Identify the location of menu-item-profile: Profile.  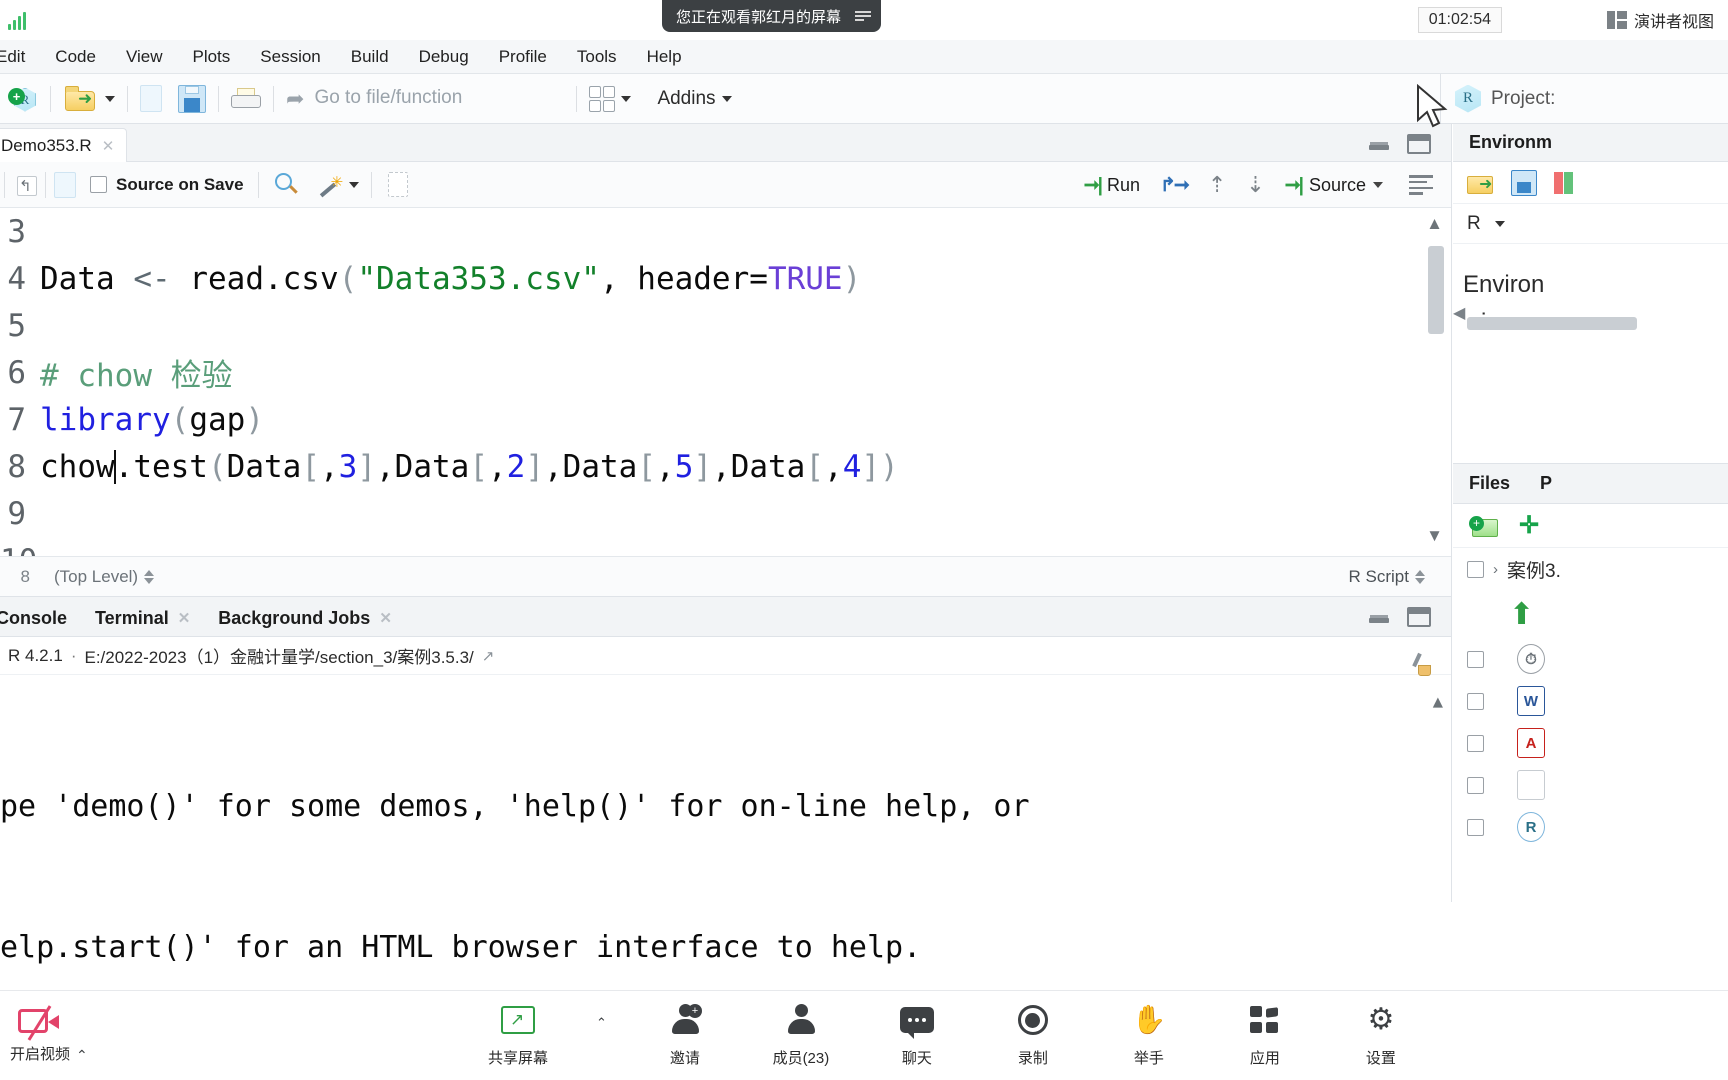
(523, 57).